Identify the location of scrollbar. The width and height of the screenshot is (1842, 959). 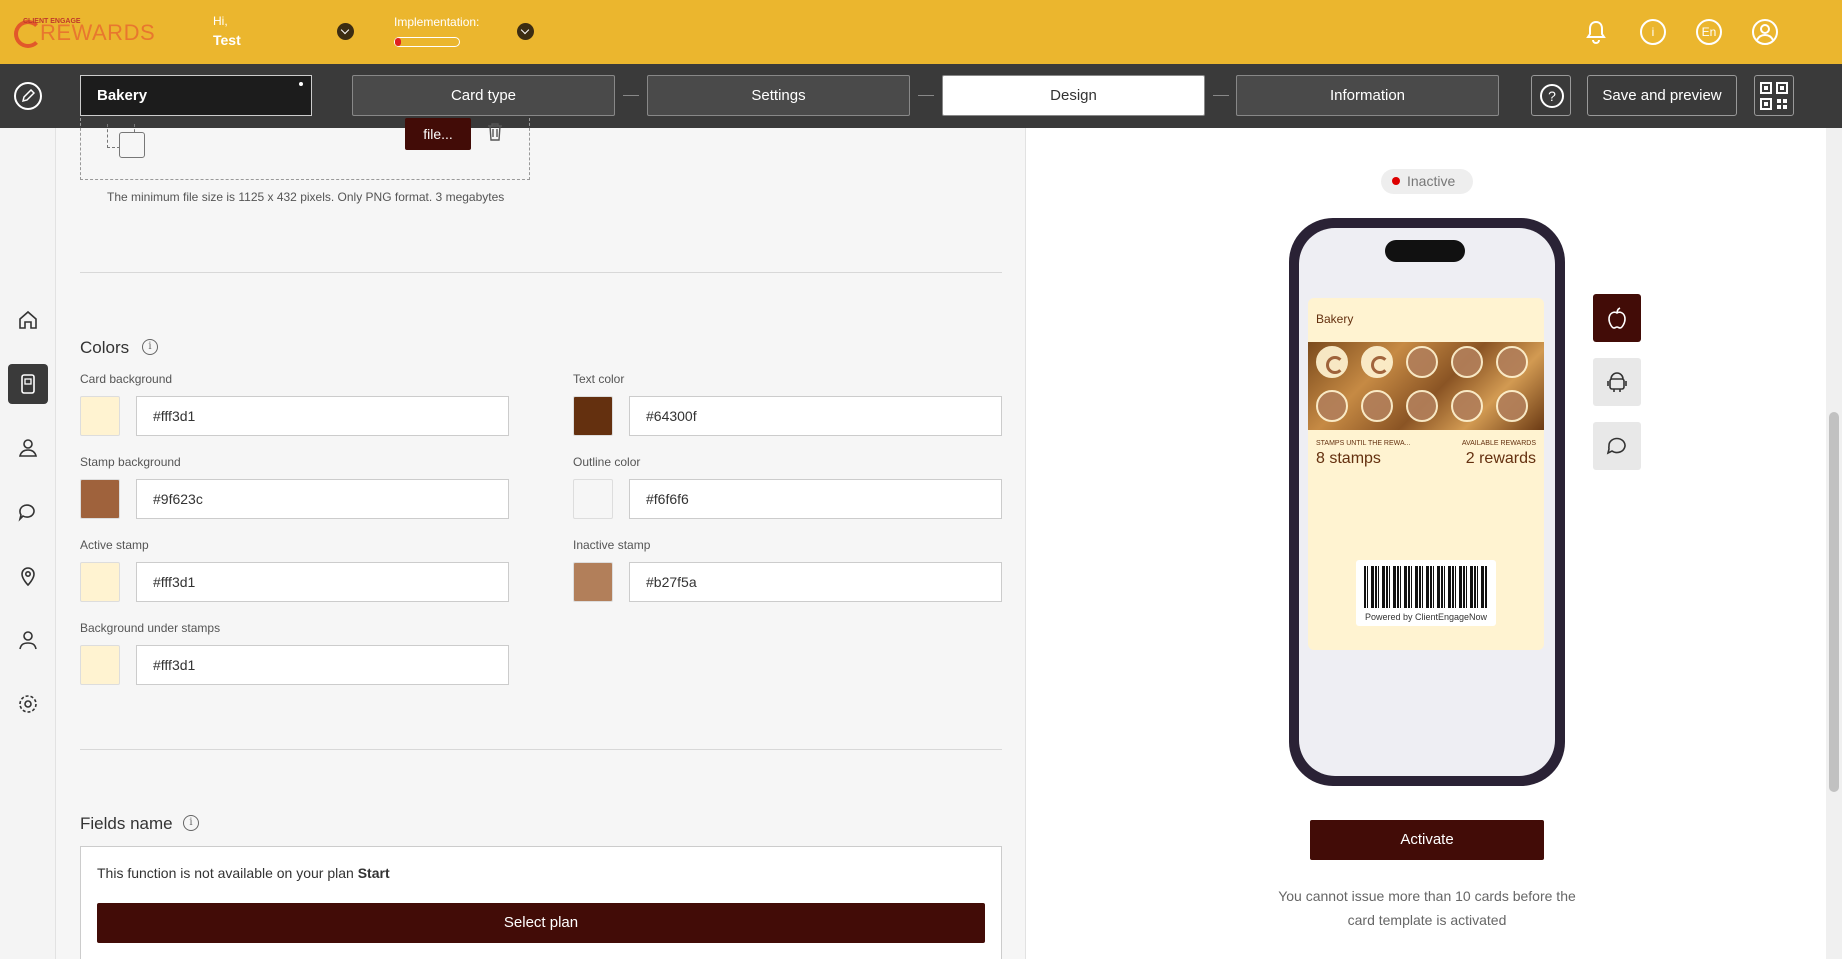
(1834, 543).